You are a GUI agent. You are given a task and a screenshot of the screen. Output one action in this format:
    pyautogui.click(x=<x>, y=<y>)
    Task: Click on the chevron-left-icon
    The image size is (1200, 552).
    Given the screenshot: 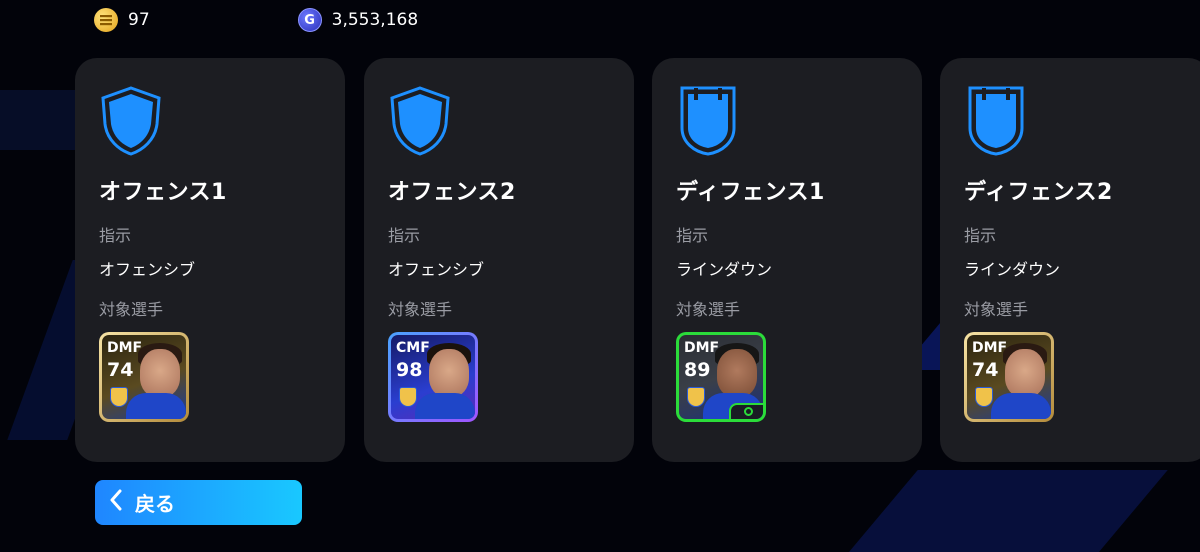 What is the action you would take?
    pyautogui.click(x=116, y=502)
    